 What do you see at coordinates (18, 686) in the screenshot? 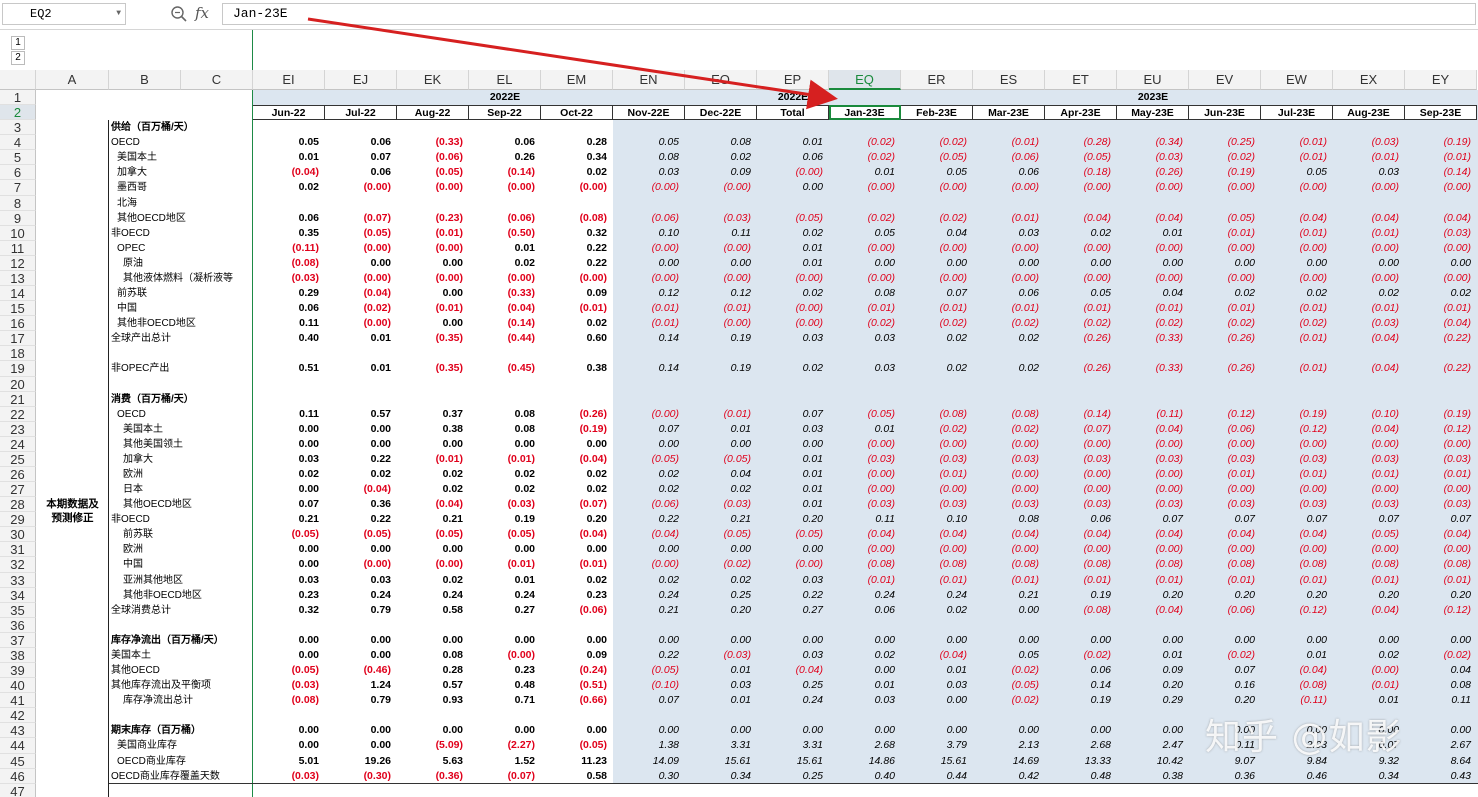
I see `row-header-40: 40` at bounding box center [18, 686].